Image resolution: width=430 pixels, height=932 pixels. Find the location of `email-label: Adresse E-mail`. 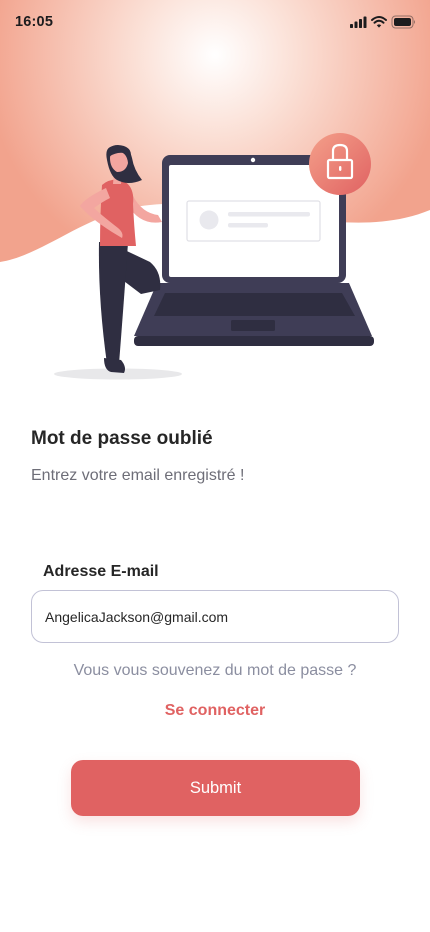

email-label: Adresse E-mail is located at coordinates (101, 571).